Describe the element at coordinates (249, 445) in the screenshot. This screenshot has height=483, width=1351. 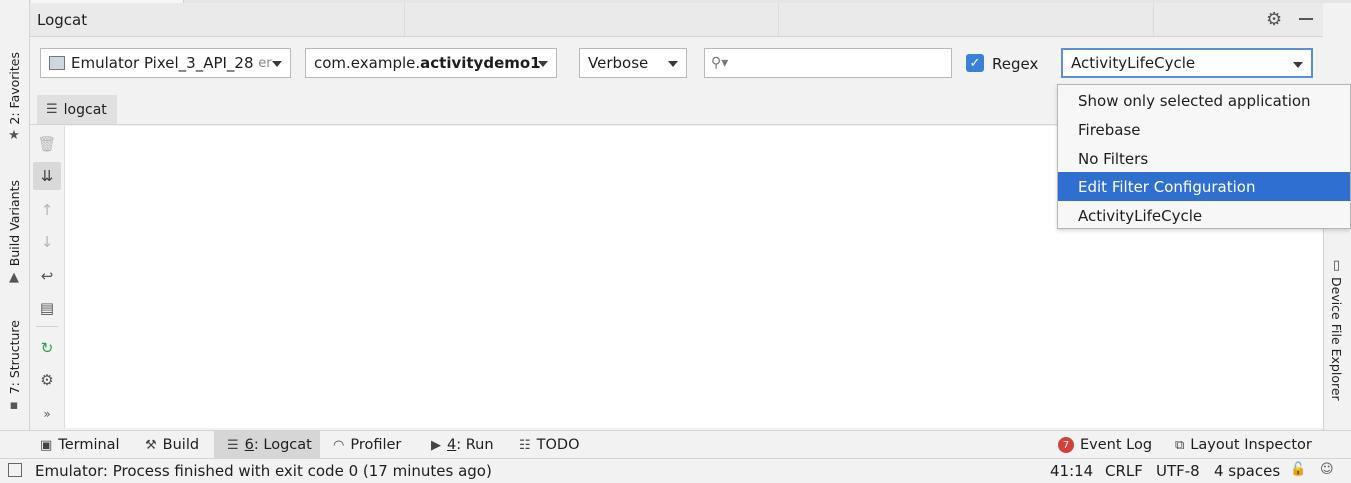
I see `tab-logcat-mnemonic: 6` at that location.